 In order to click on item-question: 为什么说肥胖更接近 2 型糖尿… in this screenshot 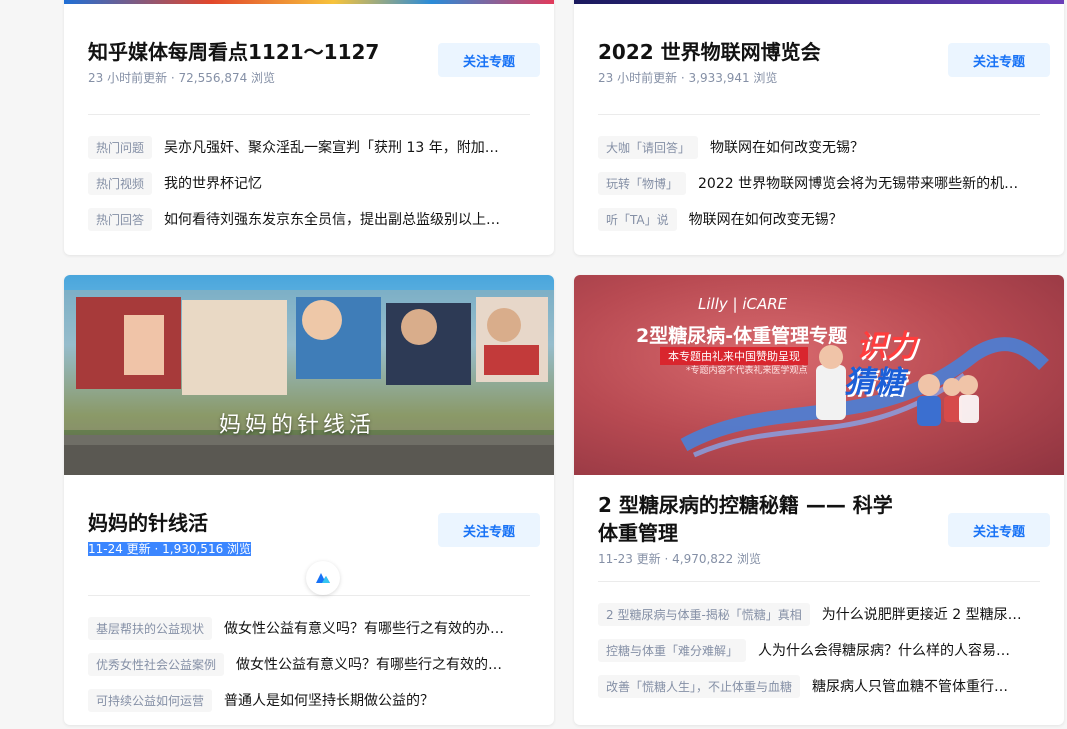, I will do `click(922, 614)`.